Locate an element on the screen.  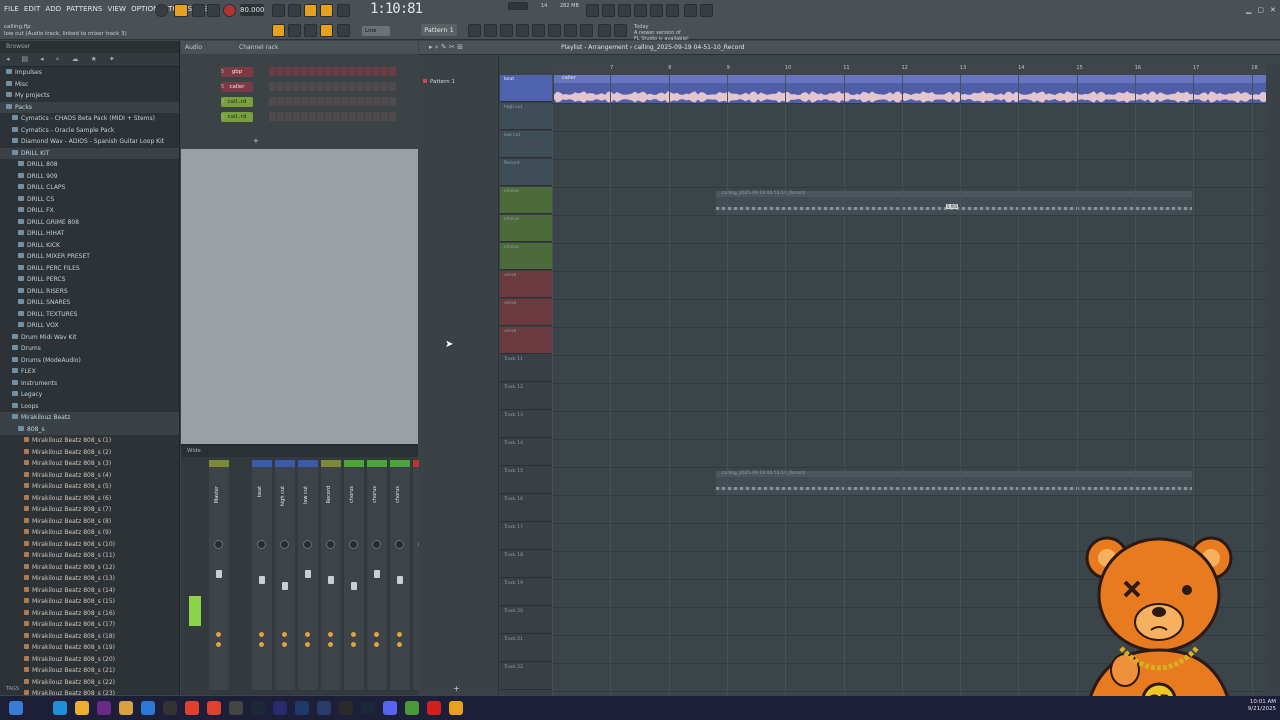
playlist-icon is located at coordinates (474, 30).